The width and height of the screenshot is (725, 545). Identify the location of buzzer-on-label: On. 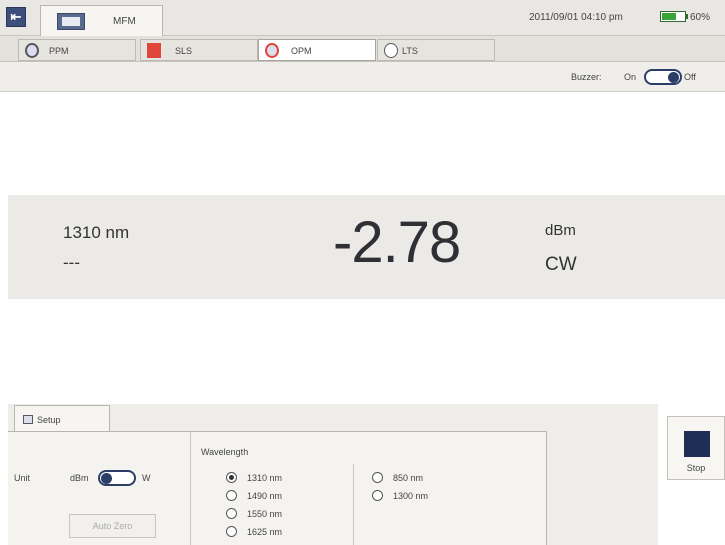
(630, 77).